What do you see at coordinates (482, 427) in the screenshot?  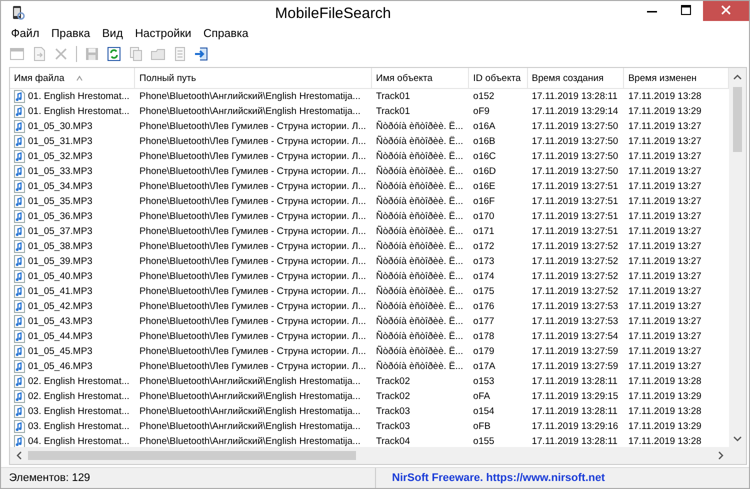 I see `table-cell-text: oFB` at bounding box center [482, 427].